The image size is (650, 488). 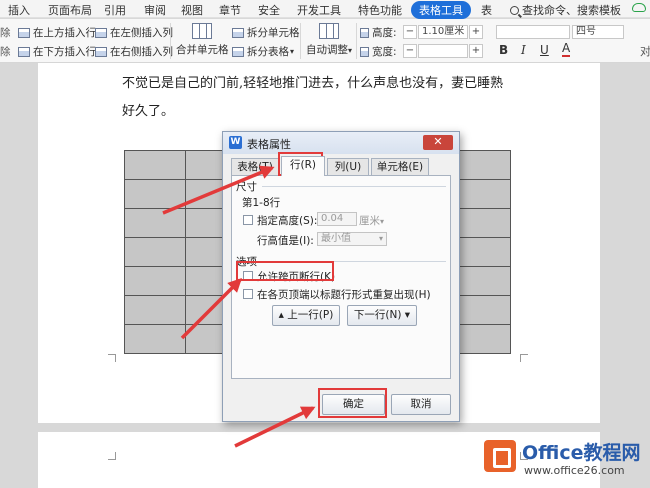 I want to click on height-input: 1.10厘米, so click(x=443, y=32).